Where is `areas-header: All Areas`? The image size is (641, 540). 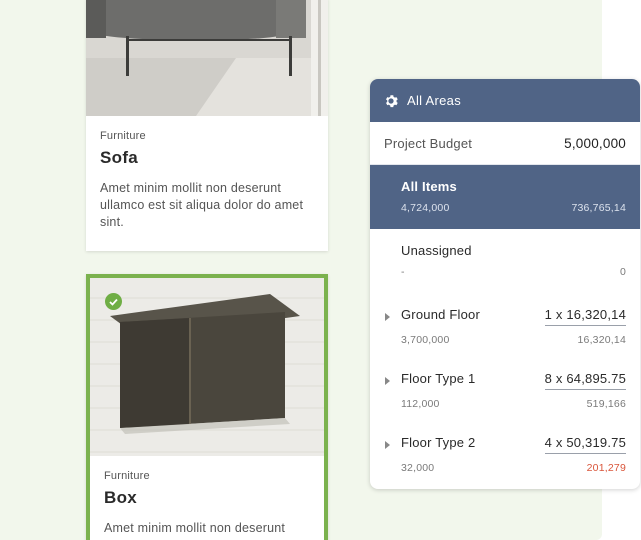 areas-header: All Areas is located at coordinates (505, 100).